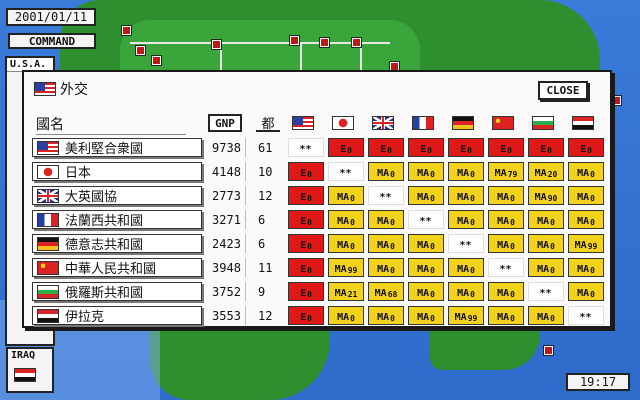 Image resolution: width=640 pixels, height=400 pixels. I want to click on relation-cell-jp: MA 21, so click(346, 291).